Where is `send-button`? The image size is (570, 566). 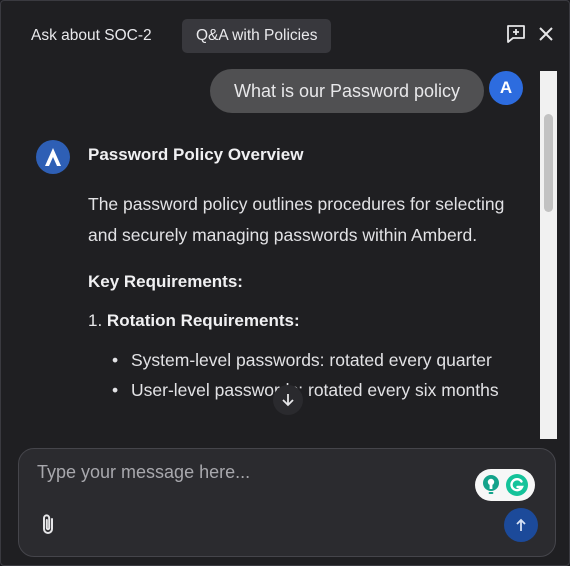 send-button is located at coordinates (521, 525).